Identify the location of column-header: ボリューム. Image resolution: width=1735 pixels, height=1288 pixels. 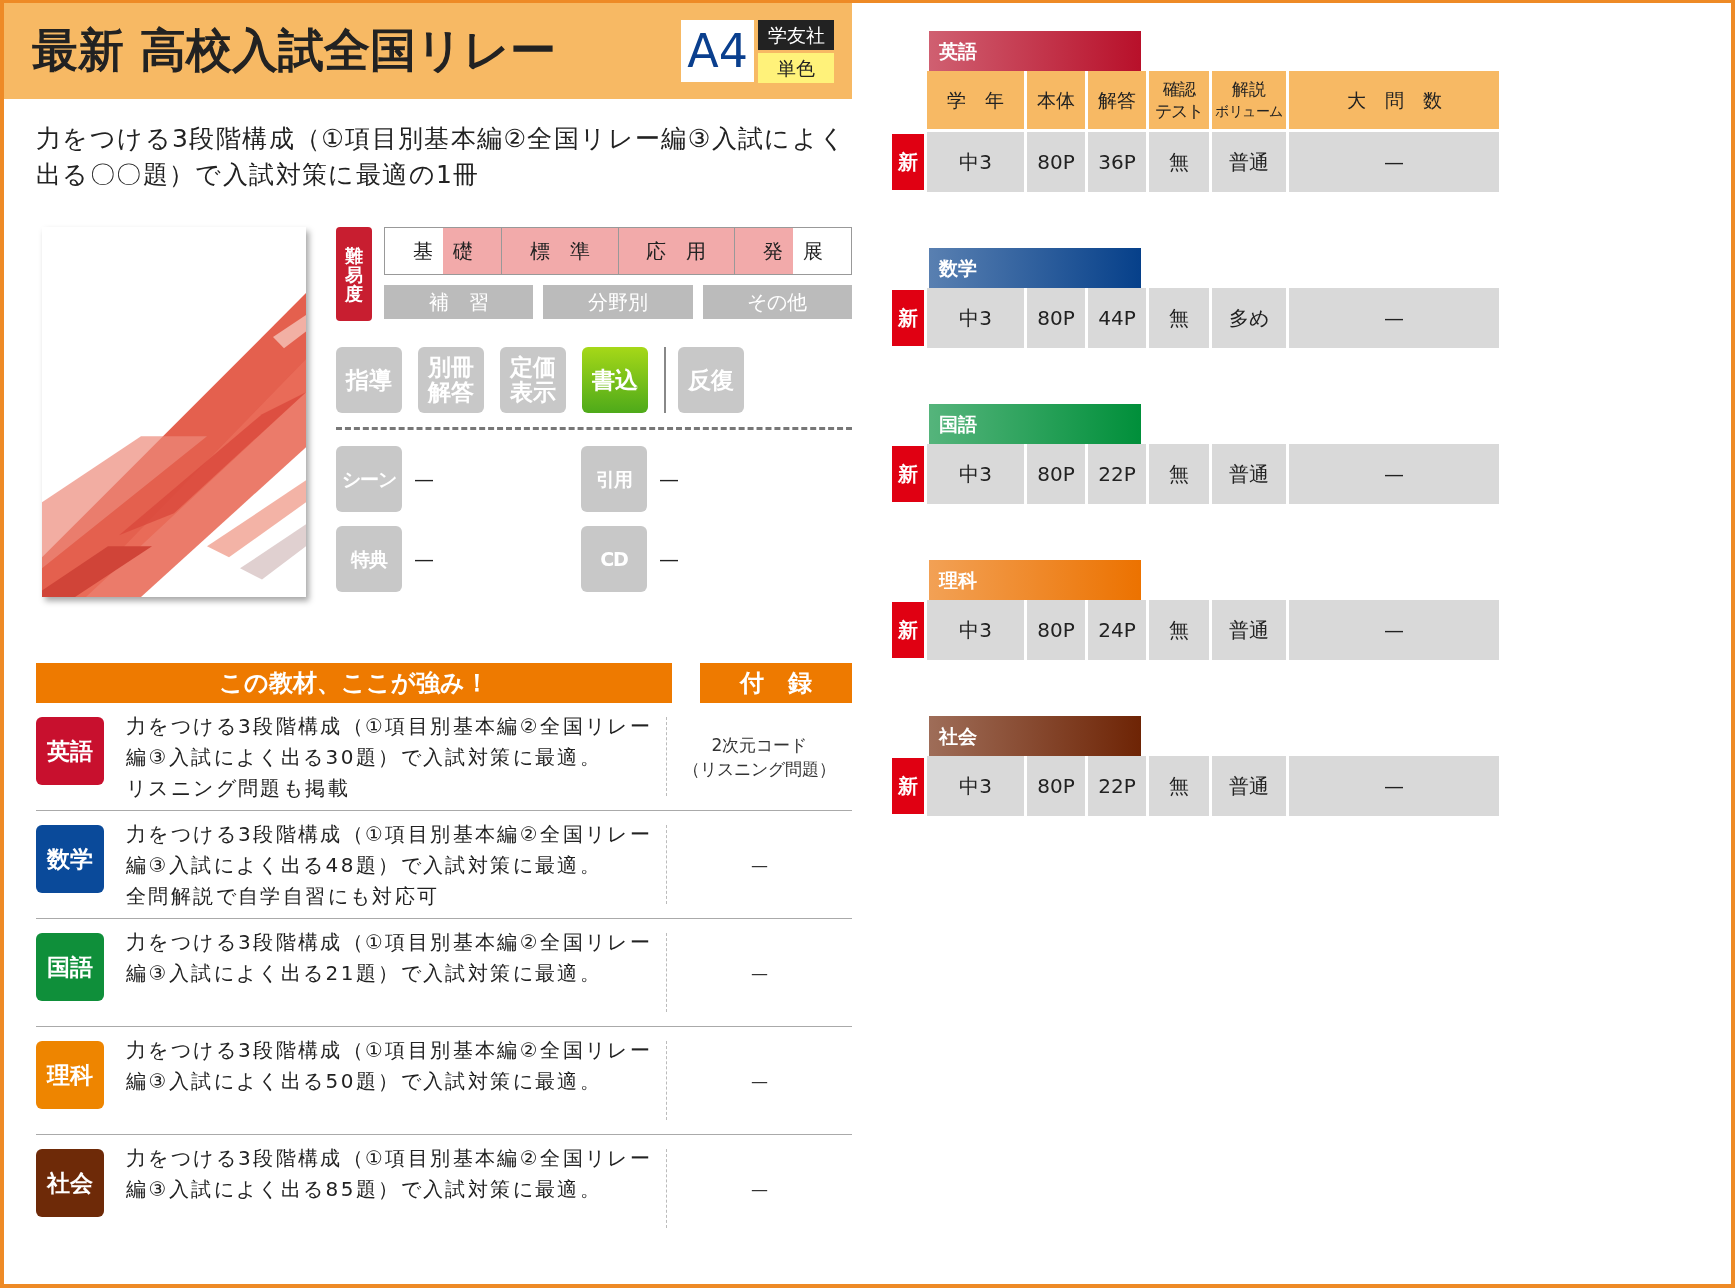
(1249, 111).